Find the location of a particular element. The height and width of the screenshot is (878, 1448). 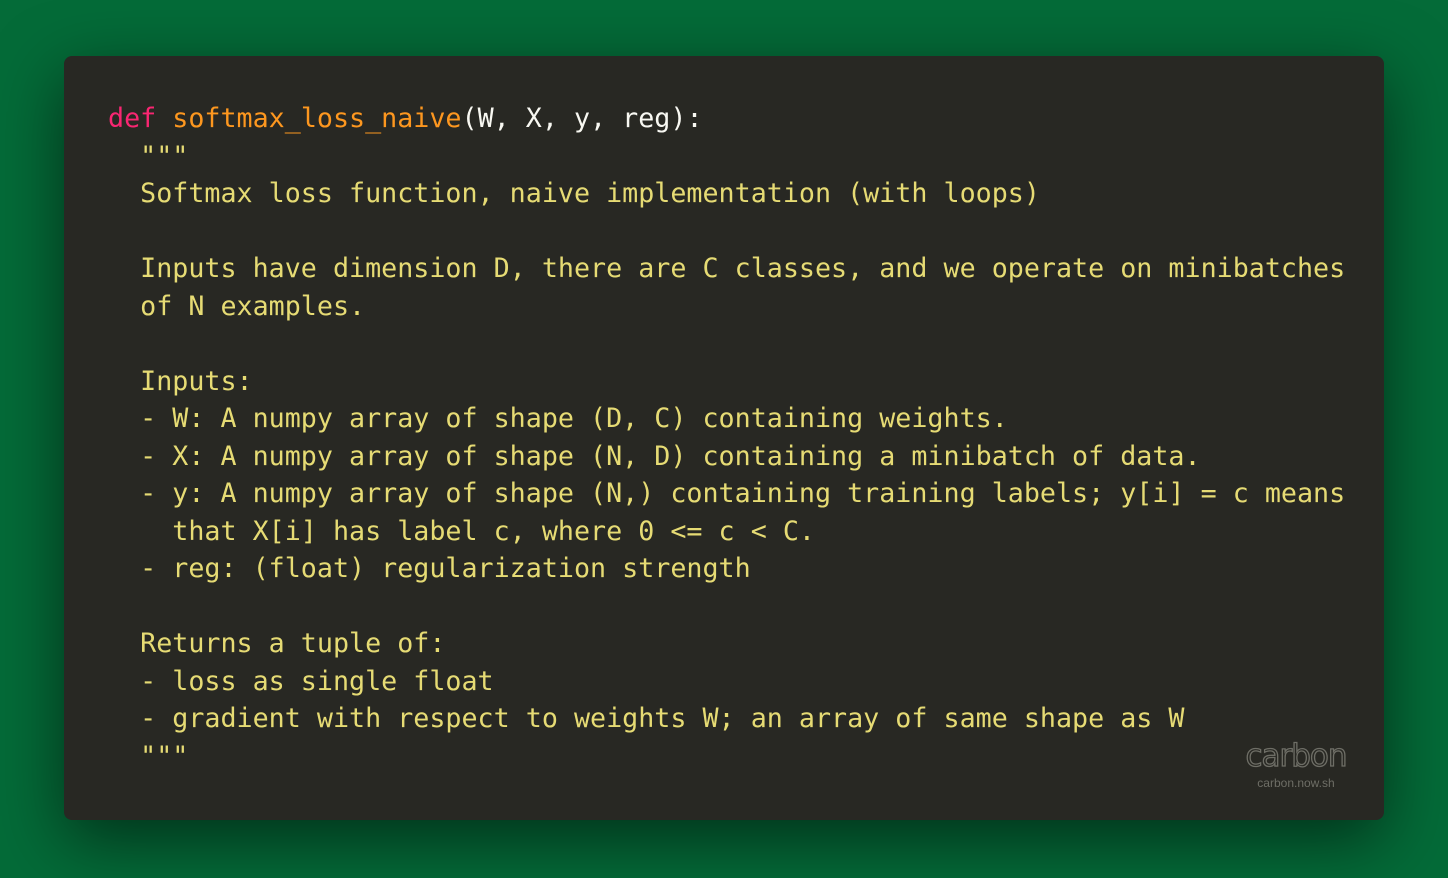

code-line: - reg: (float) regularization strength is located at coordinates (429, 568).